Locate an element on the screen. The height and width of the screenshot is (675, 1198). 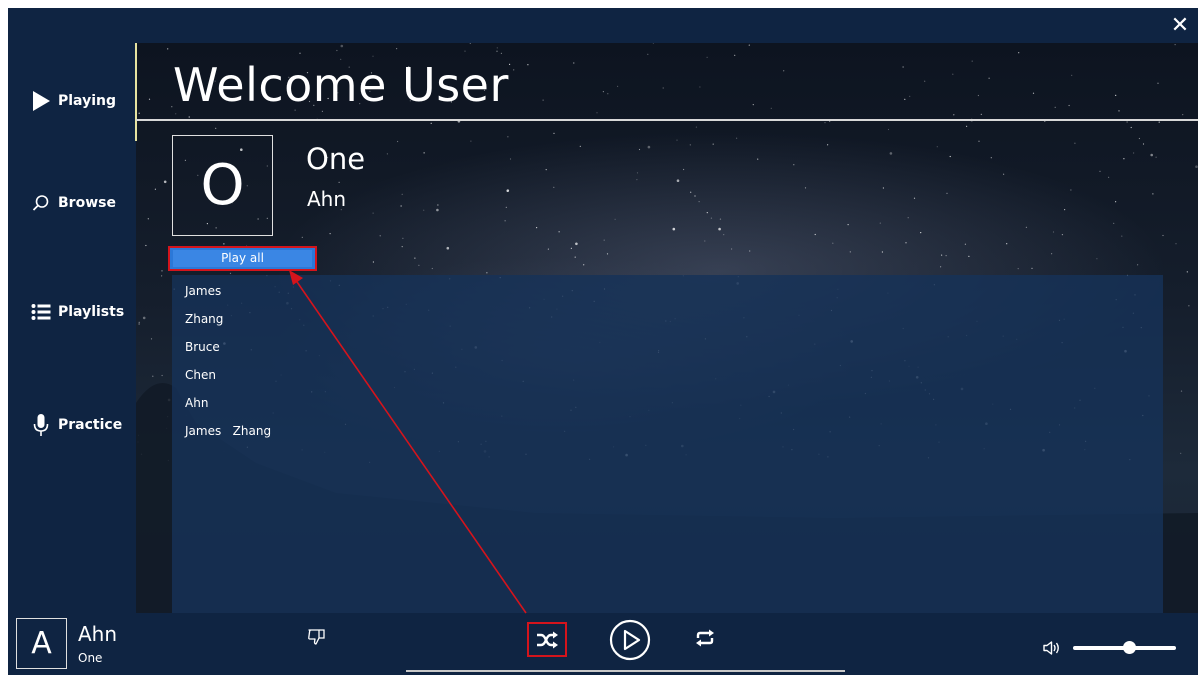
now-playing-subtitle: One is located at coordinates (90, 658).